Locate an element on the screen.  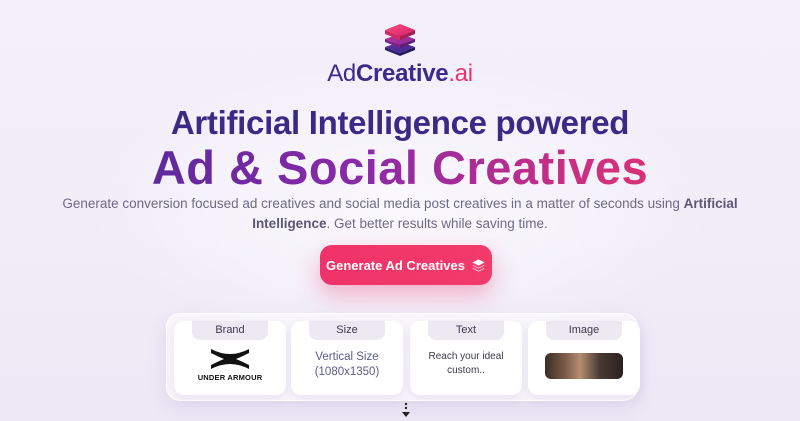
logo-ad: Ad is located at coordinates (341, 73).